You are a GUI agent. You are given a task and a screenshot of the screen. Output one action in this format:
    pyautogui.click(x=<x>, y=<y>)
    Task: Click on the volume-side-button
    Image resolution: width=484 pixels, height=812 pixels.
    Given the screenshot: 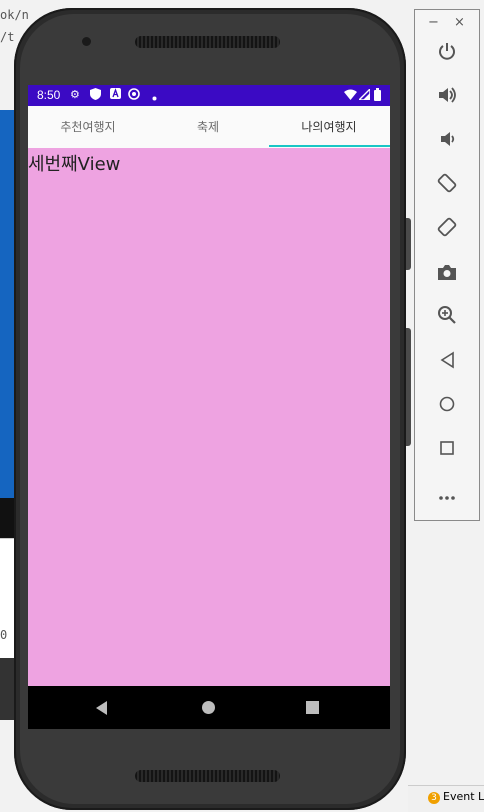 What is the action you would take?
    pyautogui.click(x=408, y=244)
    